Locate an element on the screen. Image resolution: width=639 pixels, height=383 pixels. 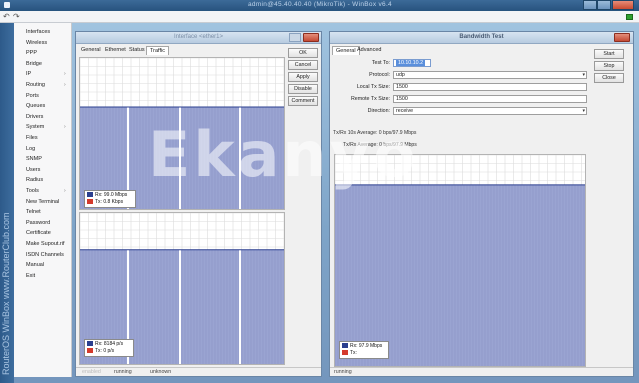
sidebar-item-bridge: Bridge is located at coordinates (34, 64).